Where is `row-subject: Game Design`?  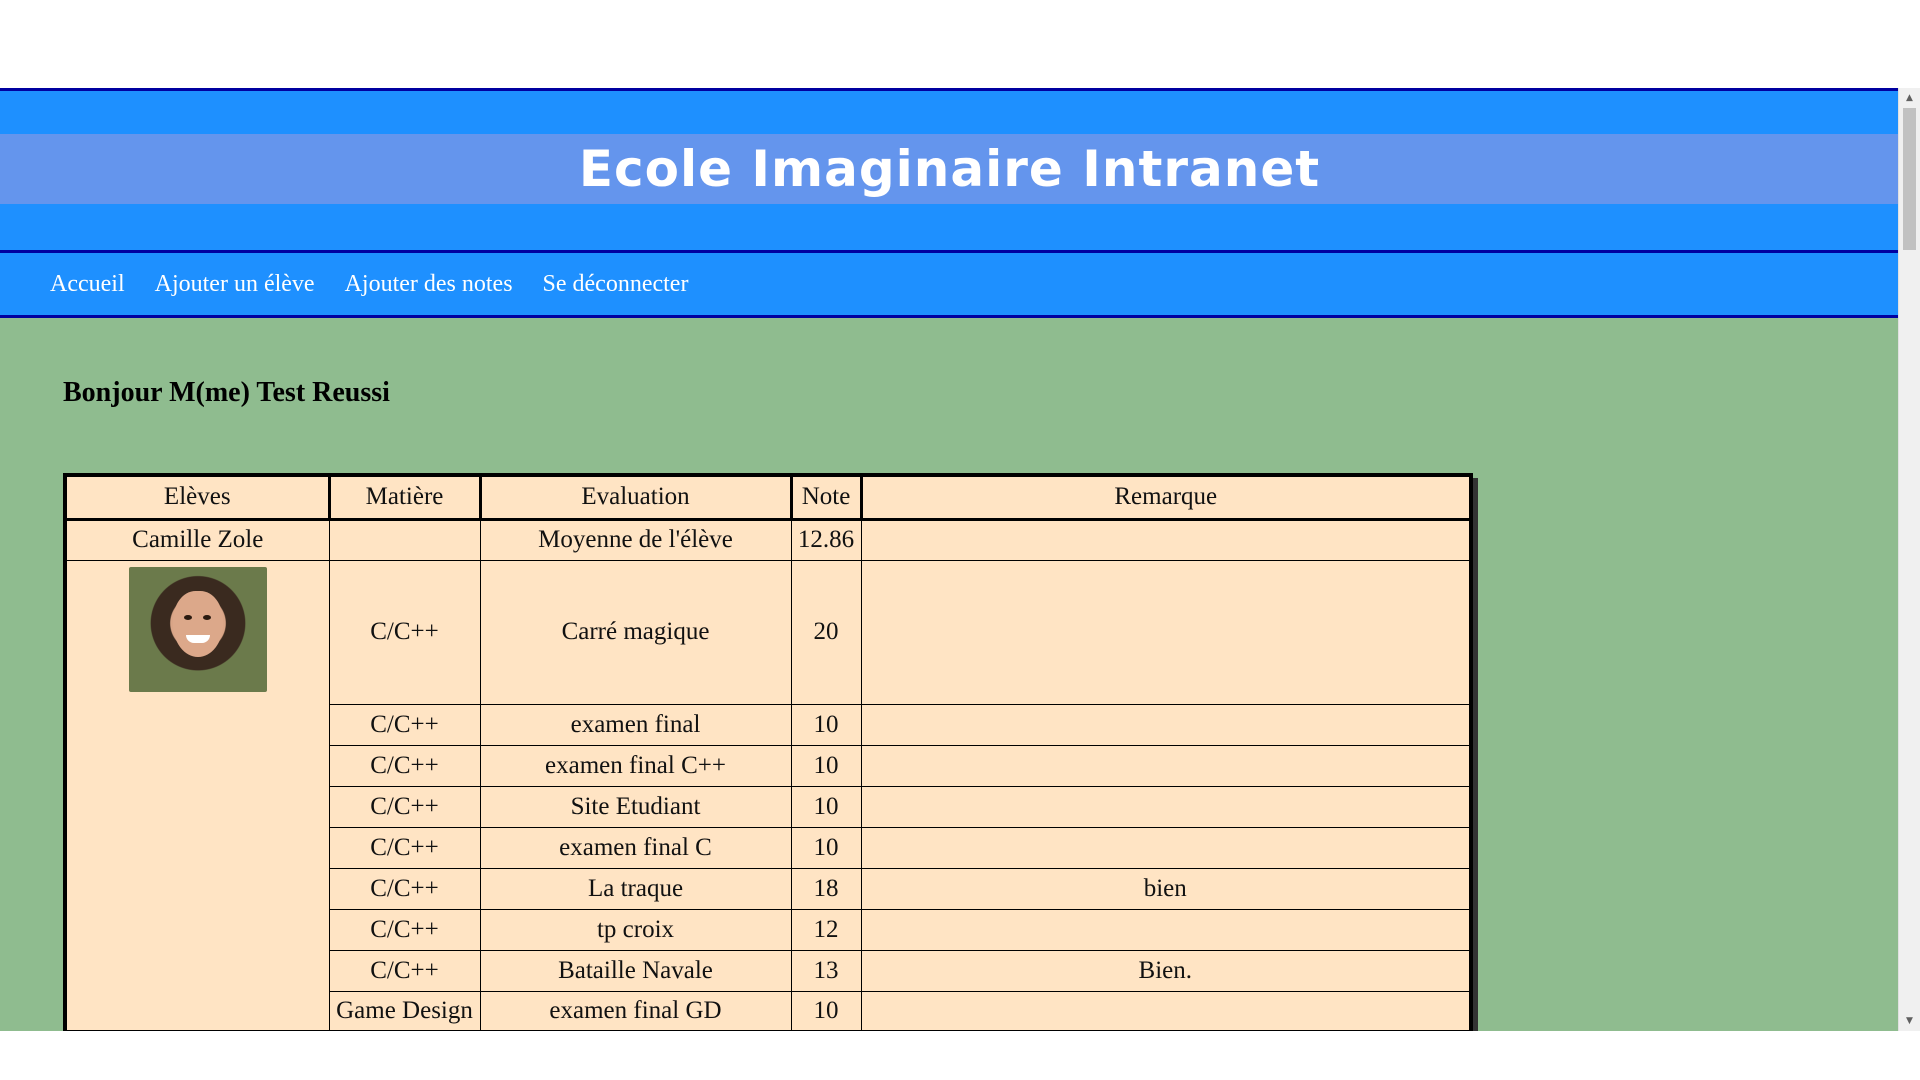
row-subject: Game Design is located at coordinates (404, 1010).